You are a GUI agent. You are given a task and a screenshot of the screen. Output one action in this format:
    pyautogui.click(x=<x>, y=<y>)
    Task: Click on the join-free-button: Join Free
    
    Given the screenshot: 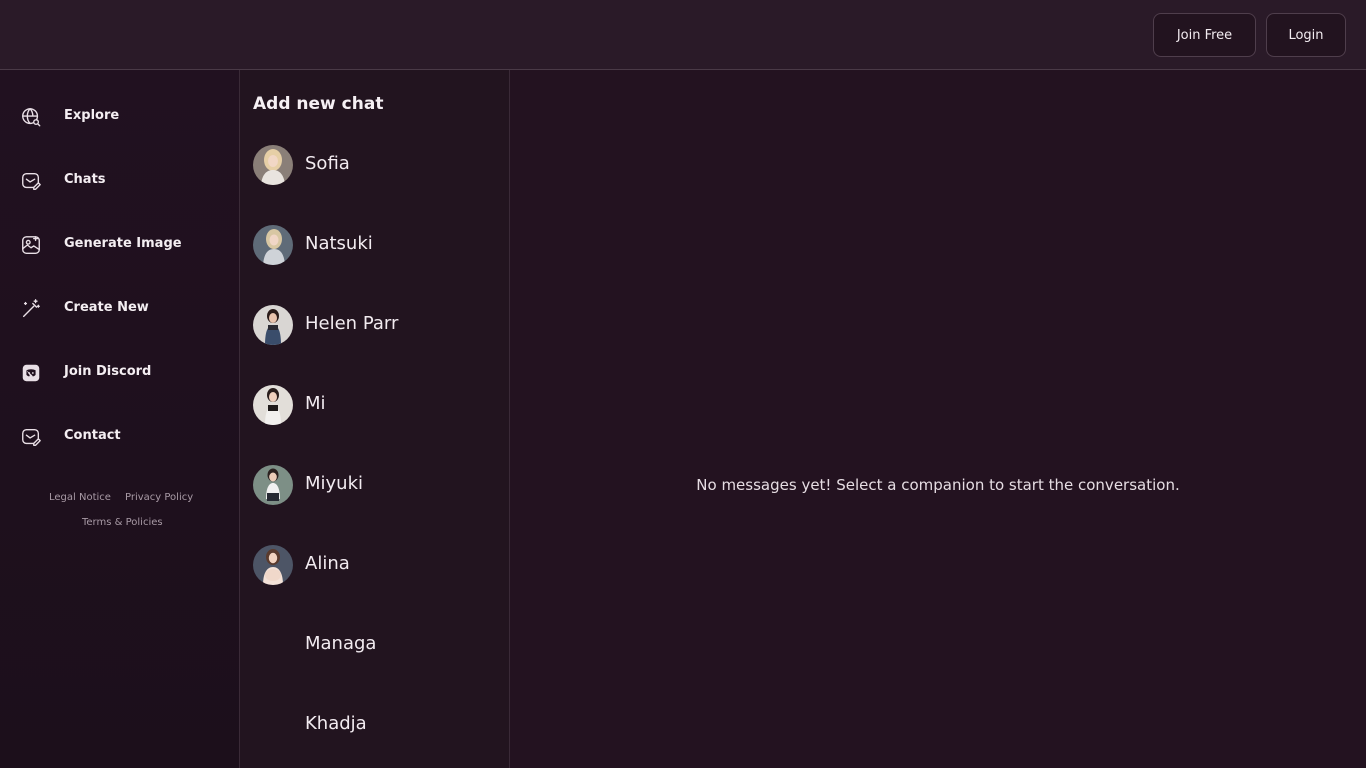 What is the action you would take?
    pyautogui.click(x=1204, y=35)
    